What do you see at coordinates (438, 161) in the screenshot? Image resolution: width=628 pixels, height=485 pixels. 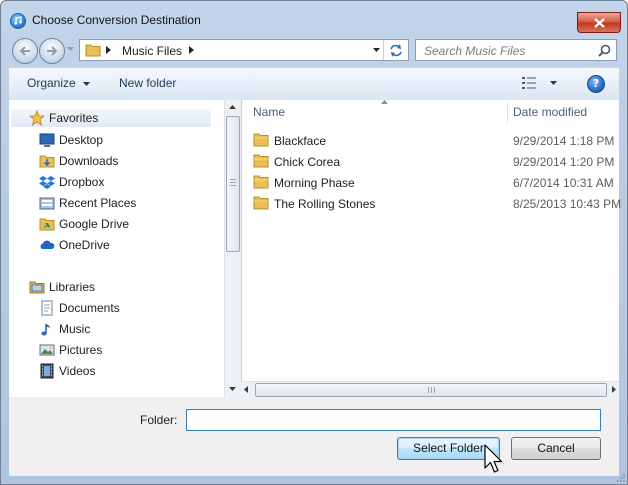 I see `file-row: Chick Corea 9/29/2014 1:20 PM` at bounding box center [438, 161].